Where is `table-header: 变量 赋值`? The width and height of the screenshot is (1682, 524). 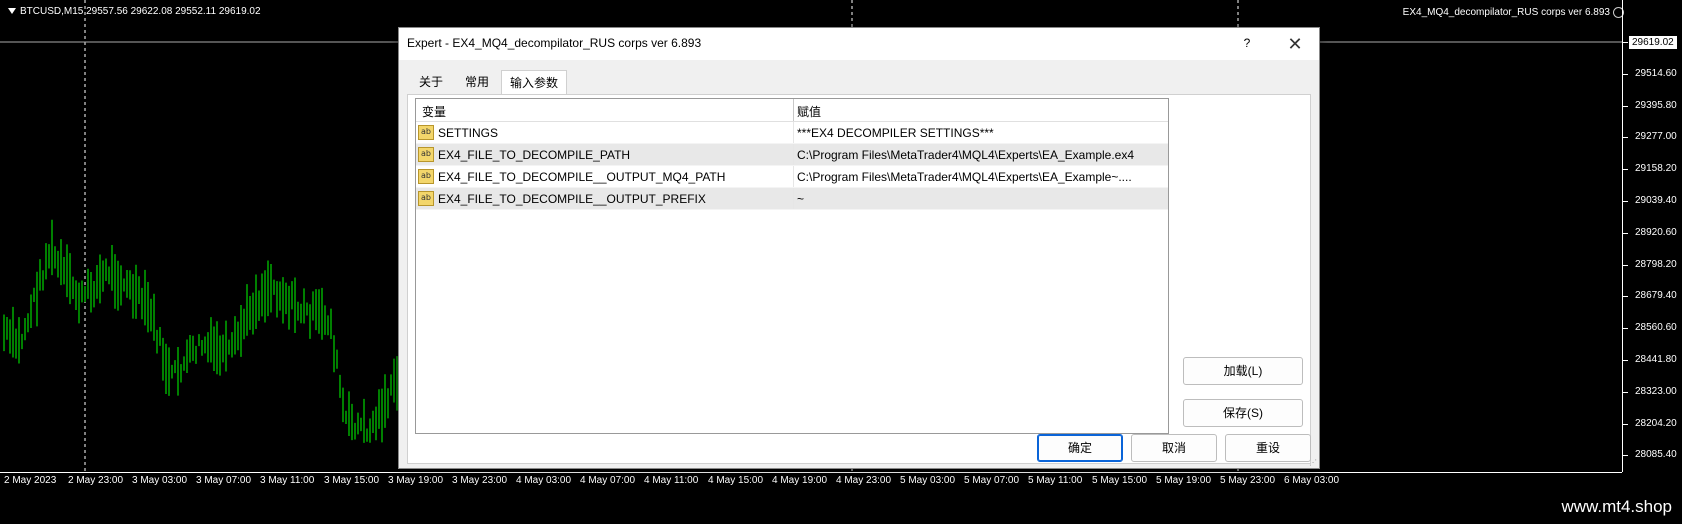
table-header: 变量 赋值 is located at coordinates (792, 110).